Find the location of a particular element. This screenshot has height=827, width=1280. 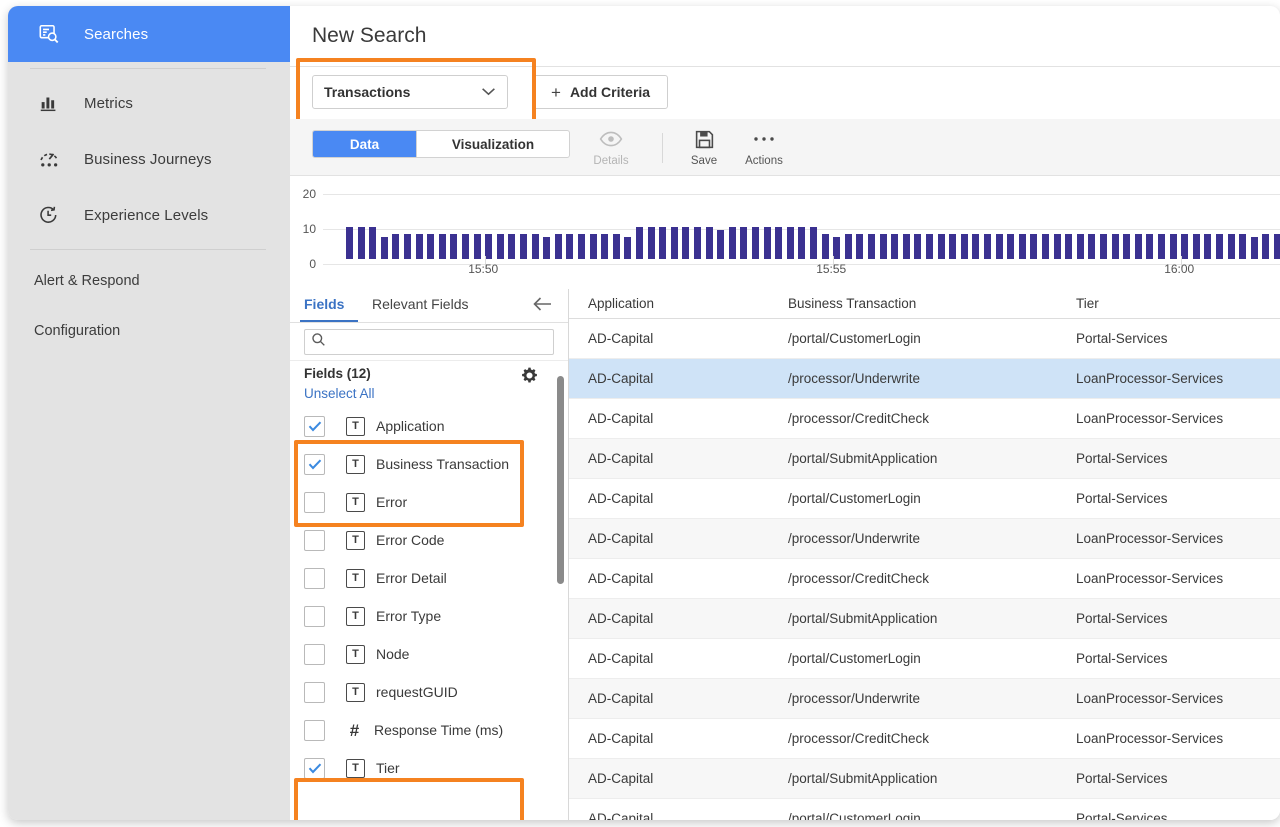

sidebar-item-searches: Searches is located at coordinates (149, 34).